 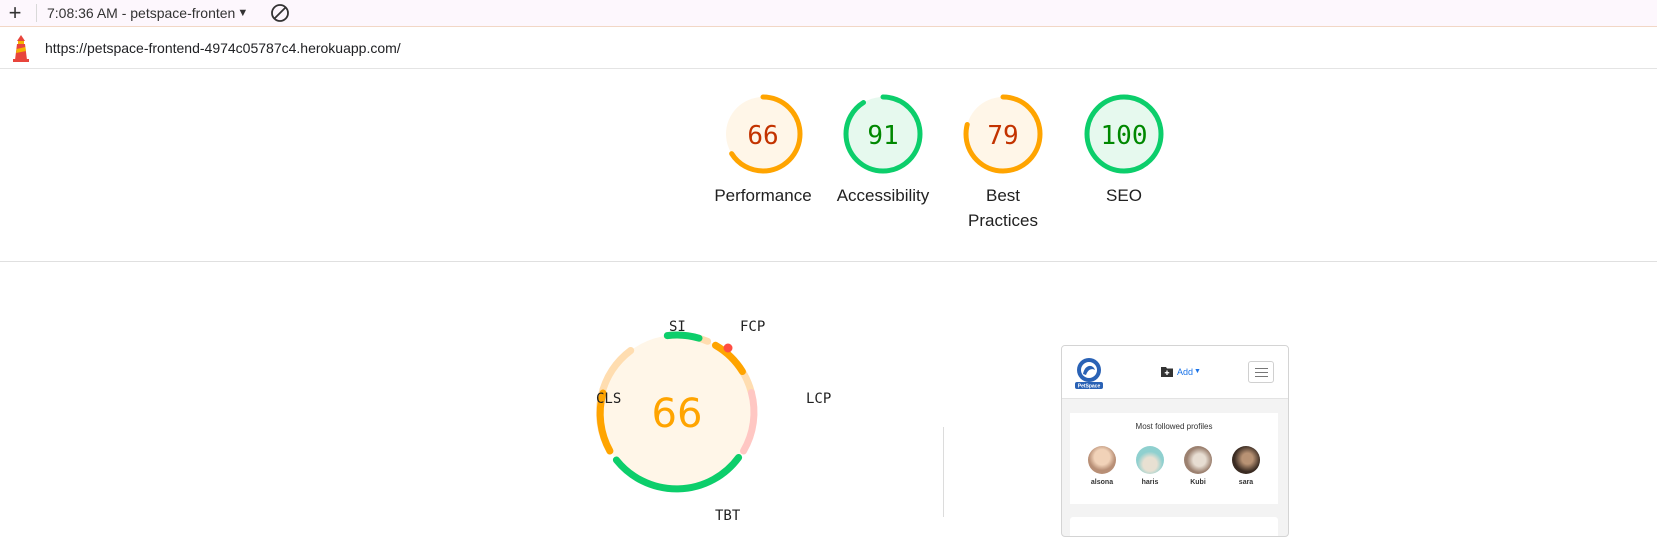 I want to click on best-practices-gauge: 79 Best Practices, so click(x=1003, y=162).